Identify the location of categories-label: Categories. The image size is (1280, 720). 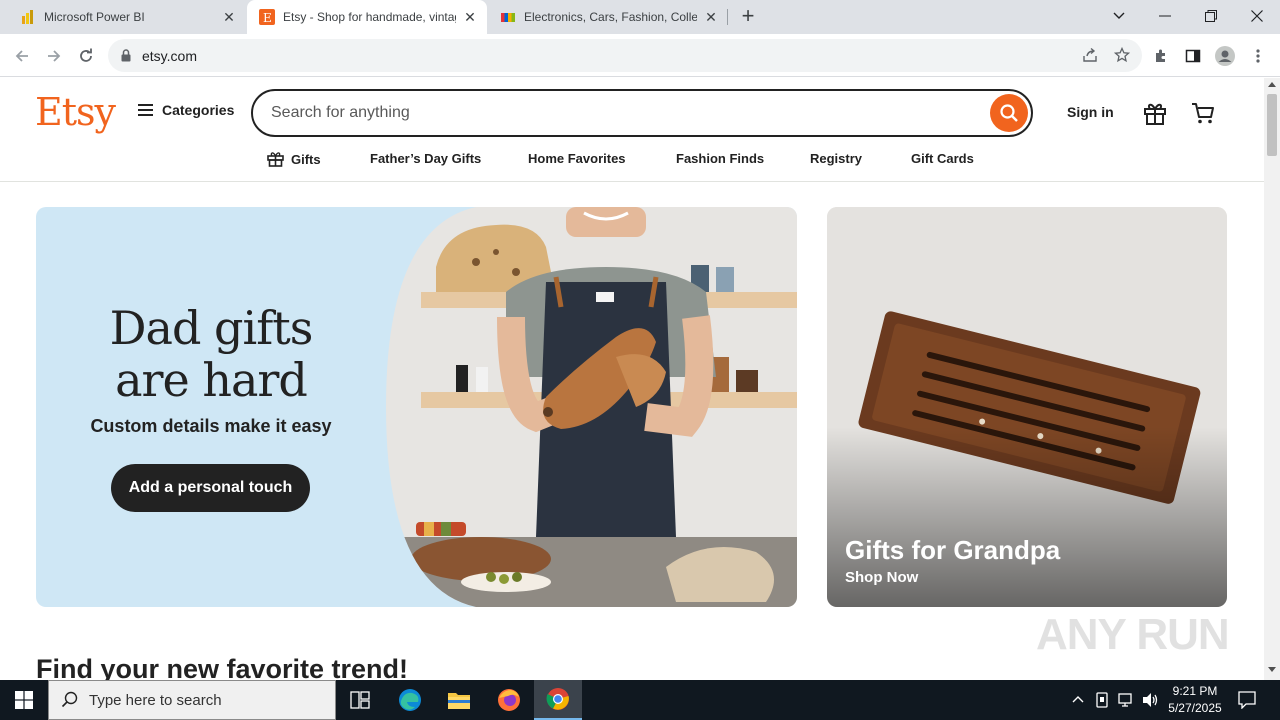
(198, 110).